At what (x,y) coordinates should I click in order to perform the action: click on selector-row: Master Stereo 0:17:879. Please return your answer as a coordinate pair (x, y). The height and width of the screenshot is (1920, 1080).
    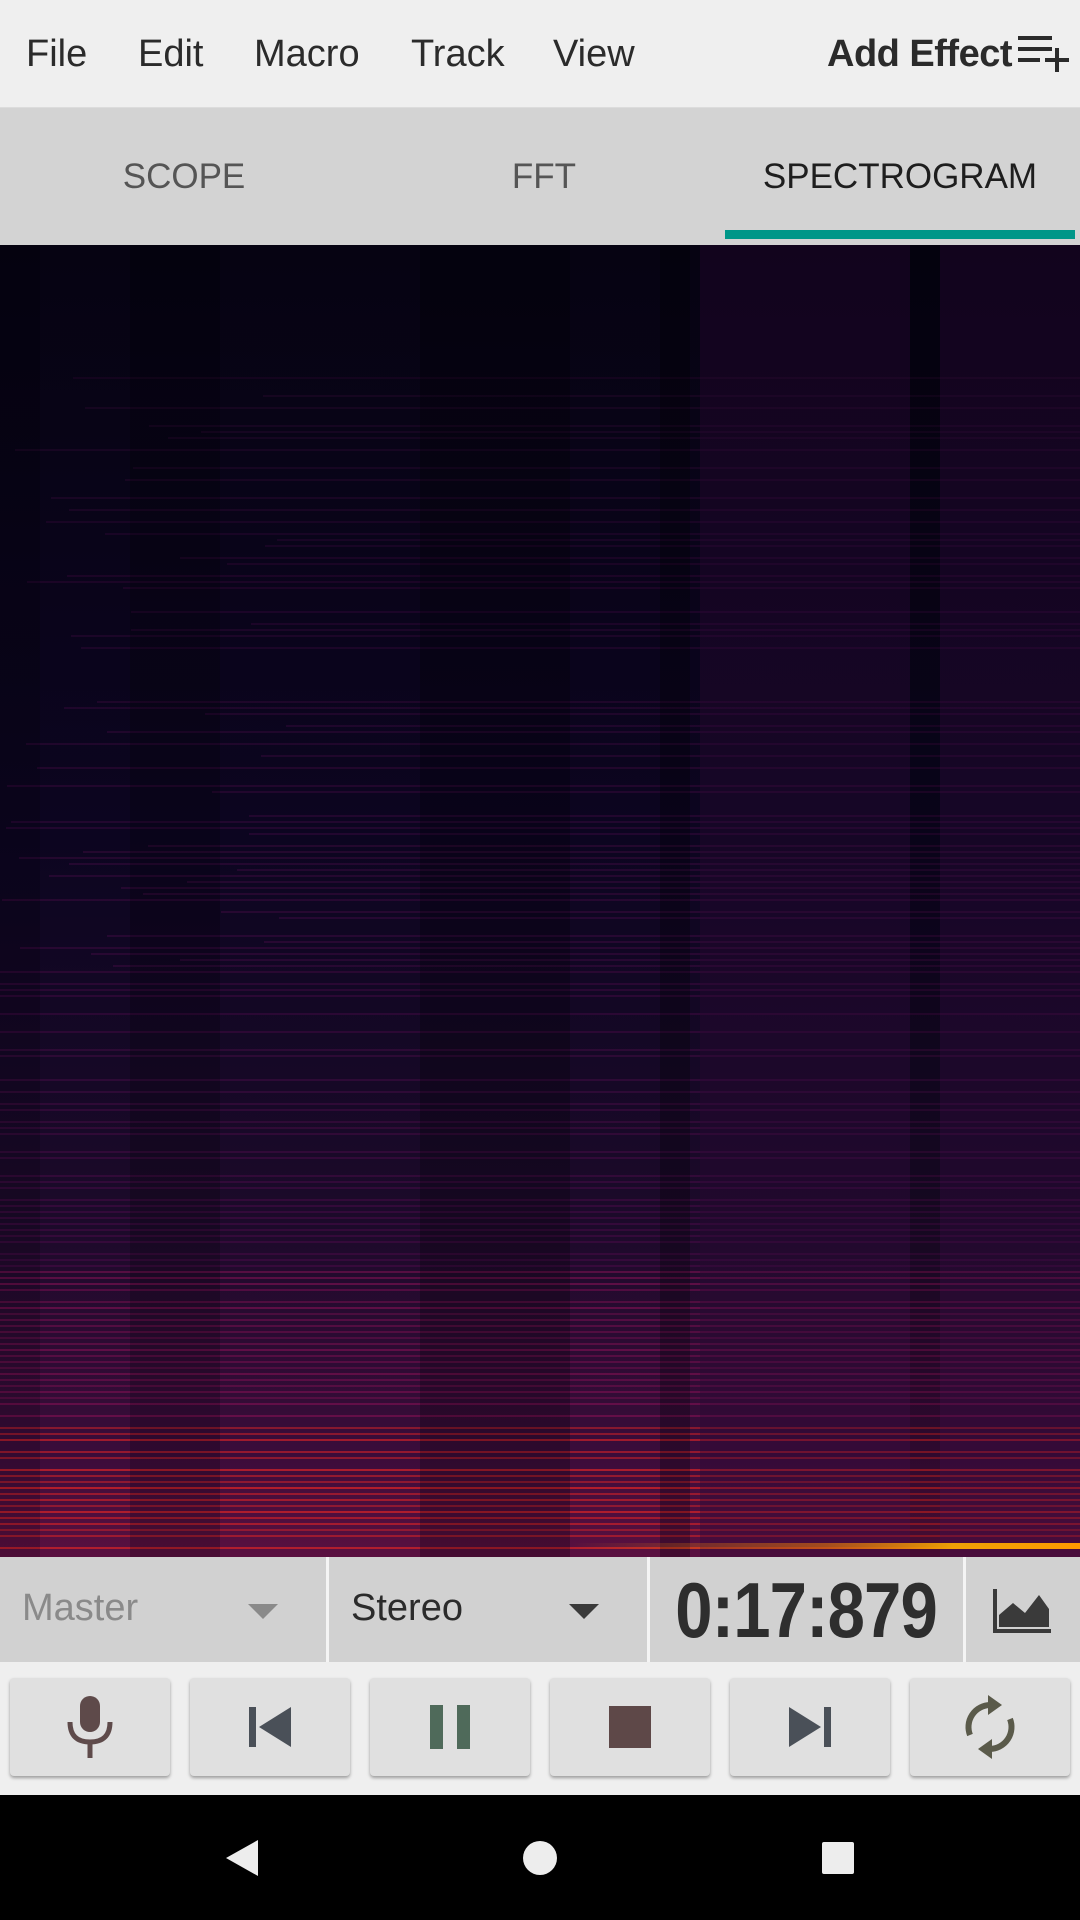
    Looking at the image, I should click on (540, 1609).